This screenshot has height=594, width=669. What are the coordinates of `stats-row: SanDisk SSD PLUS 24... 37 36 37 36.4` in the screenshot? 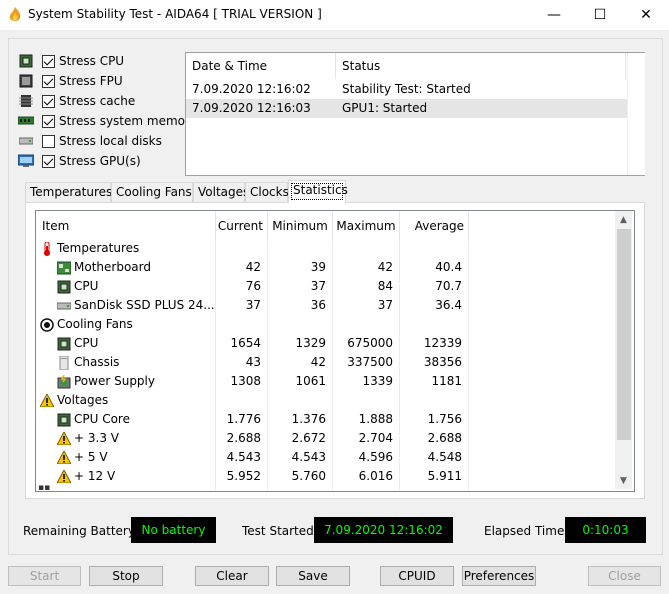 It's located at (327, 305).